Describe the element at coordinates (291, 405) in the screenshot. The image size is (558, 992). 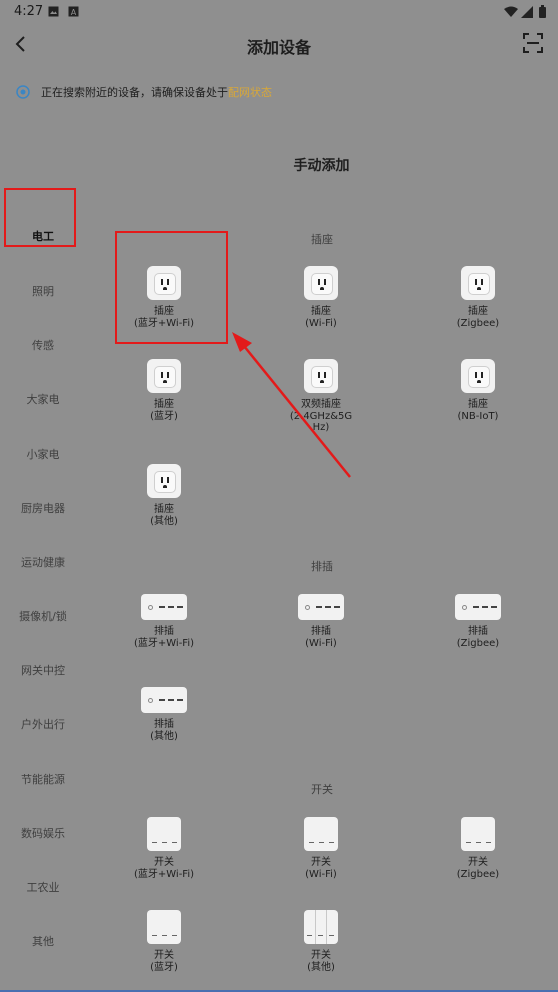
I see `annotation-arrow` at that location.